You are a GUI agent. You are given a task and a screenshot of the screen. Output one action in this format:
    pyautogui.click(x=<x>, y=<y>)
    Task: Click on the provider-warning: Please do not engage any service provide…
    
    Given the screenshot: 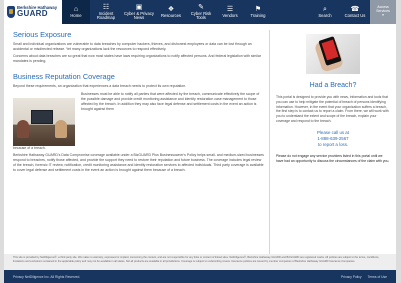 What is the action you would take?
    pyautogui.click(x=333, y=158)
    